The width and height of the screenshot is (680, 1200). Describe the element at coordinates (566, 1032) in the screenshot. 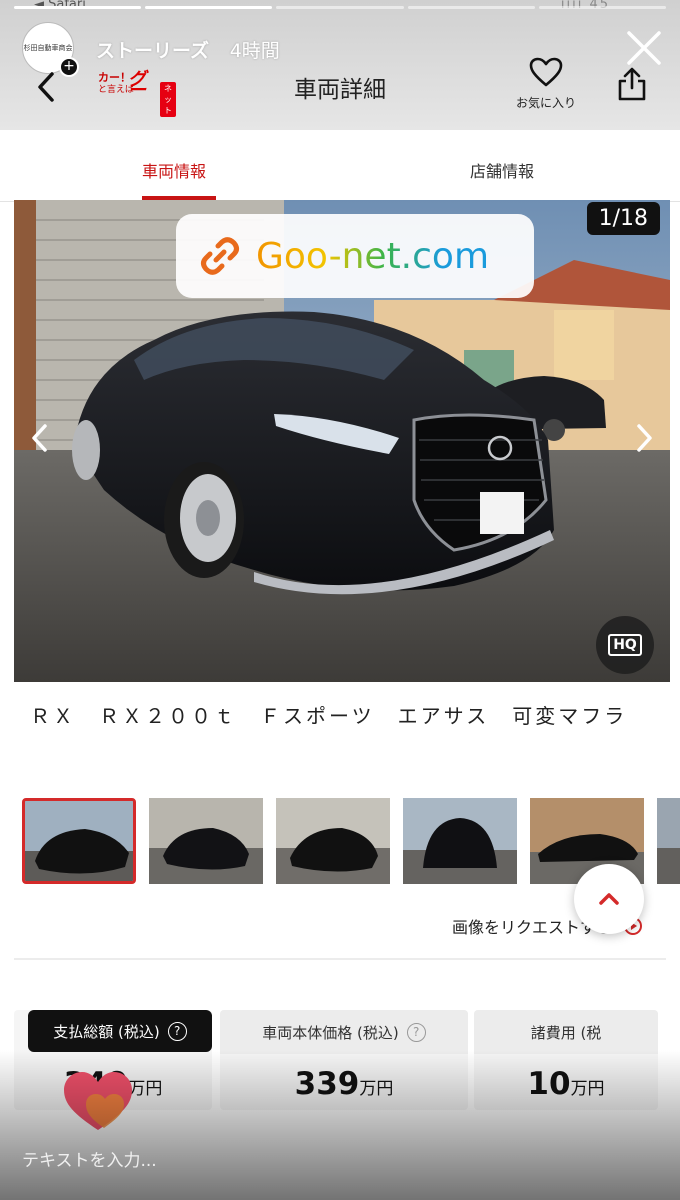

I see `fees-header: 諸費用 (税` at that location.